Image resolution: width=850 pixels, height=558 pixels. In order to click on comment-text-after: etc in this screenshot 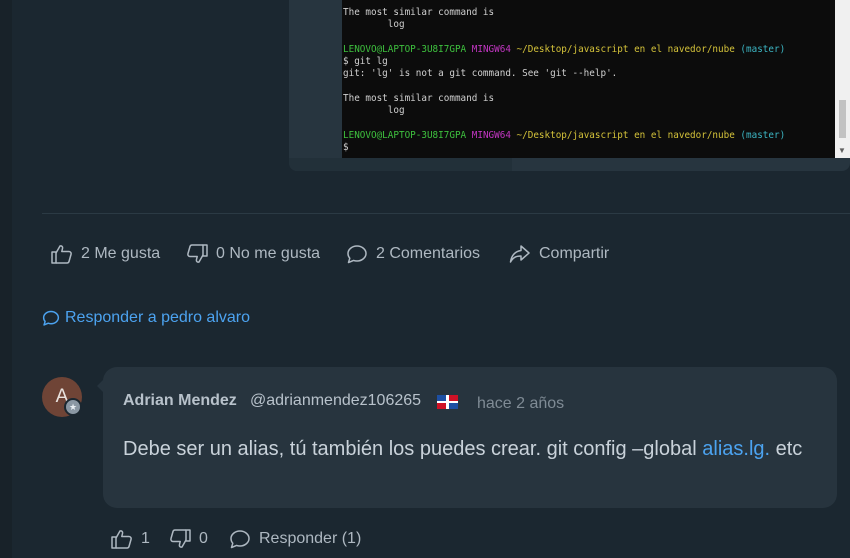, I will do `click(786, 449)`.